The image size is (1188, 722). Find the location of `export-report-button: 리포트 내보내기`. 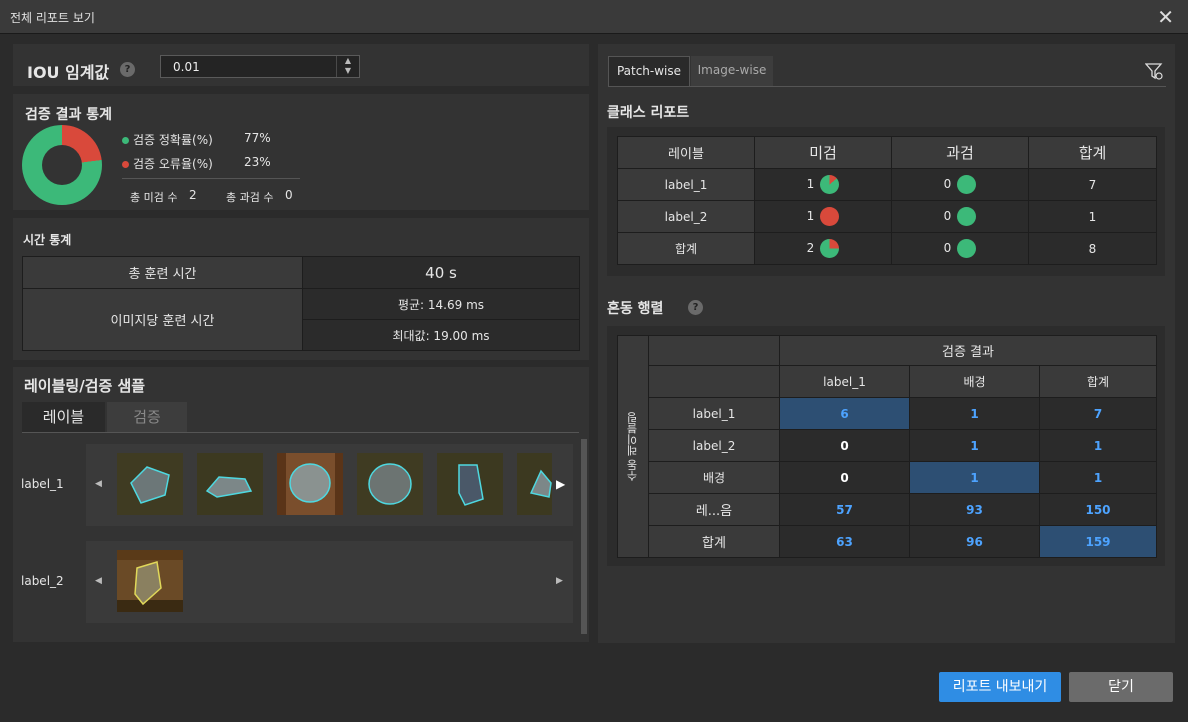

export-report-button: 리포트 내보내기 is located at coordinates (1000, 687).